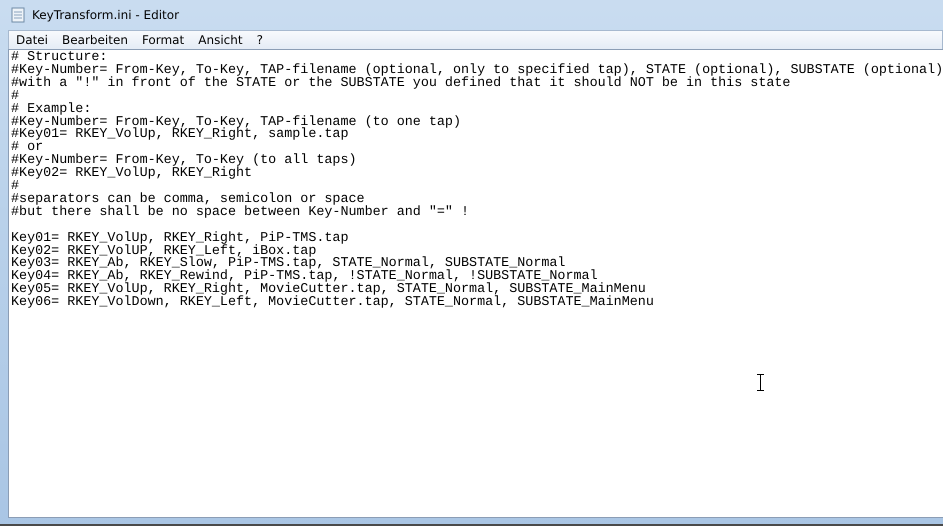 The height and width of the screenshot is (526, 943). I want to click on menu-item: ?, so click(260, 40).